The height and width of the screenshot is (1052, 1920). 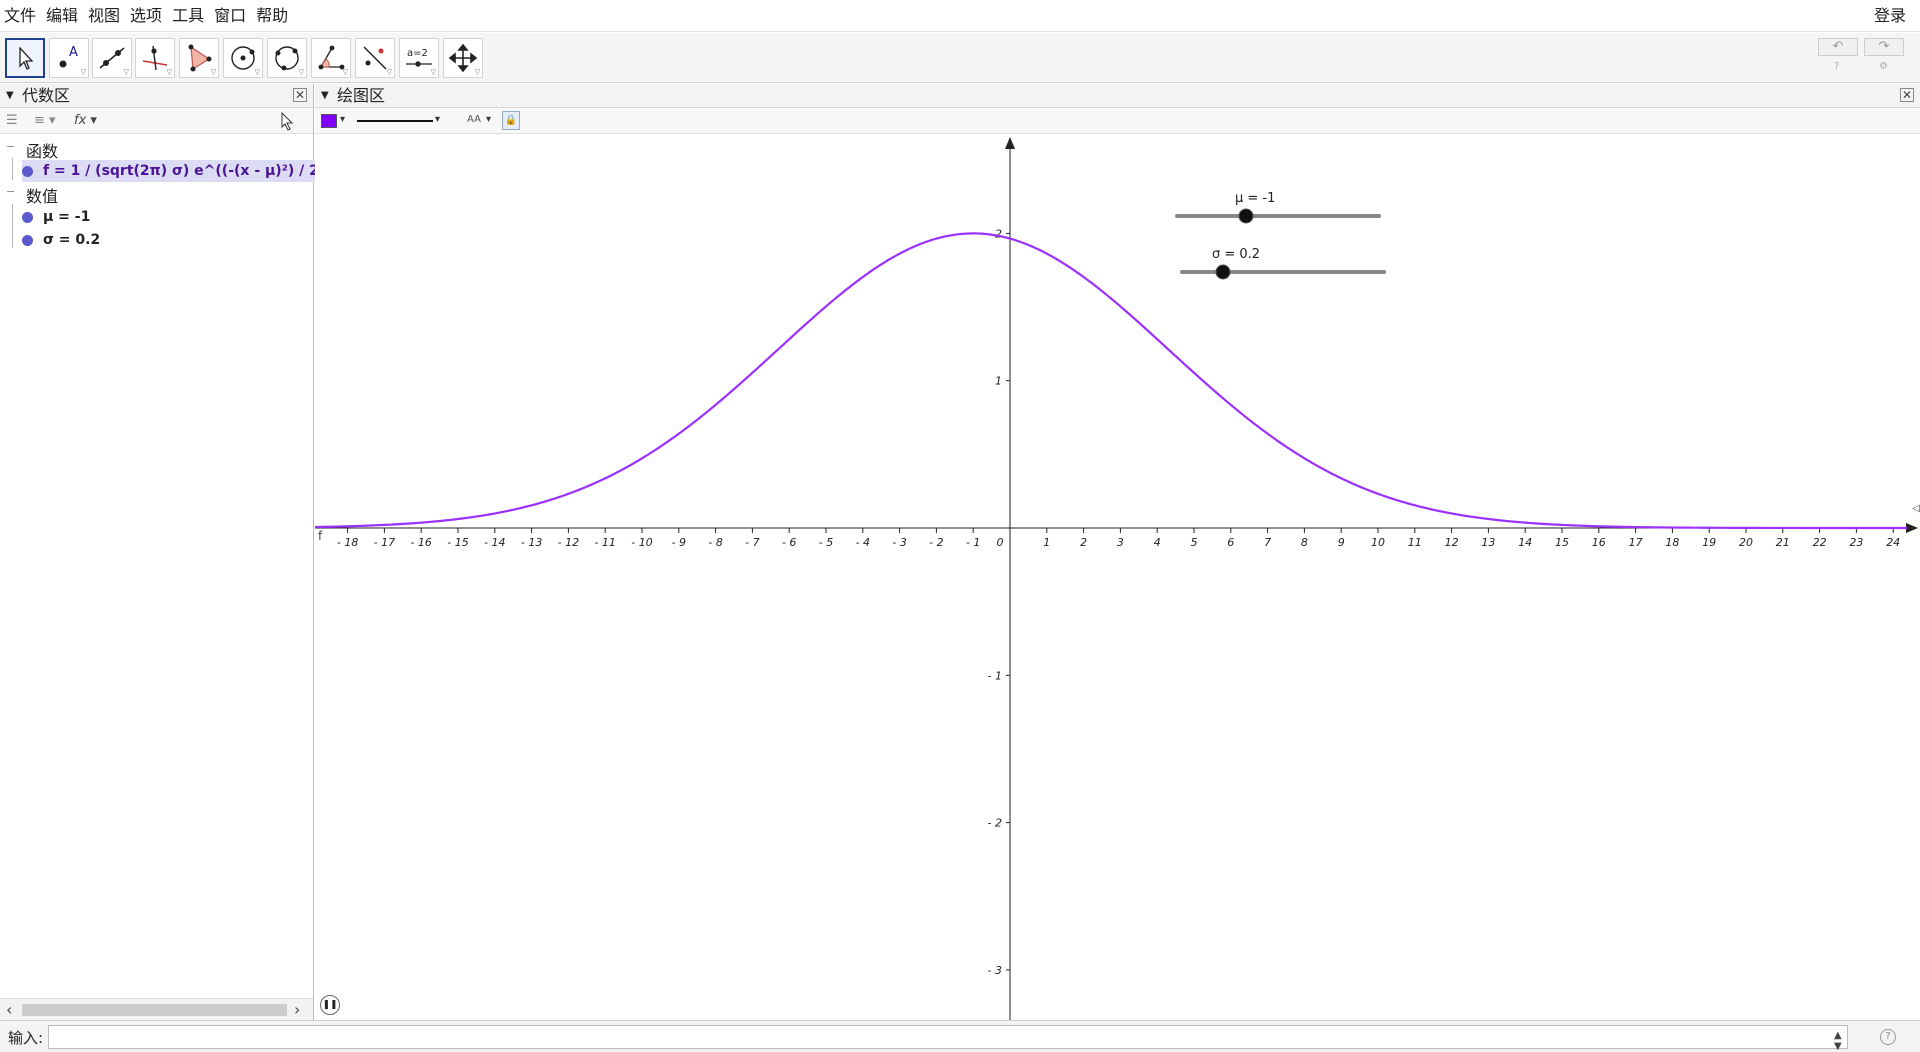 I want to click on x-tick-label: 3, so click(x=1120, y=542).